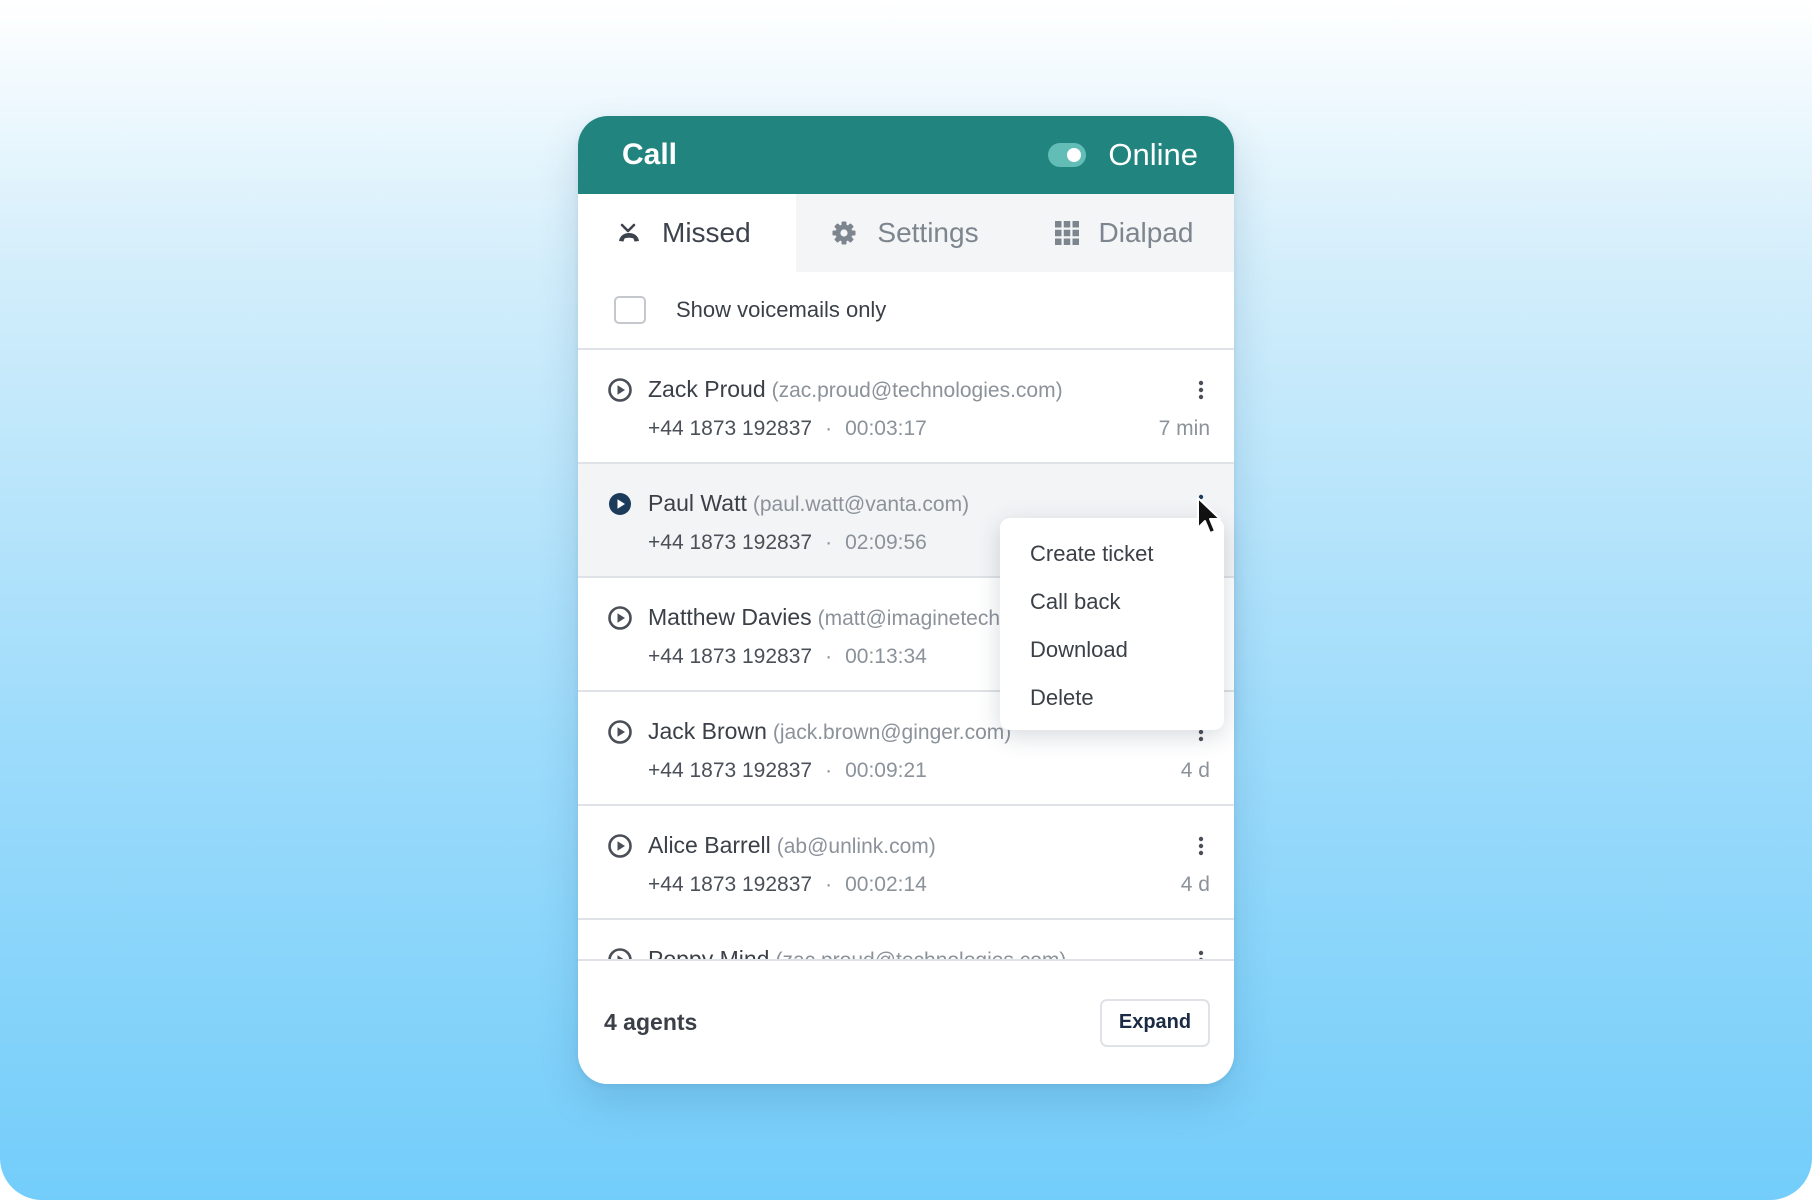 This screenshot has width=1812, height=1200. Describe the element at coordinates (909, 618) in the screenshot. I see `caller-email: (matt@imaginetech` at that location.